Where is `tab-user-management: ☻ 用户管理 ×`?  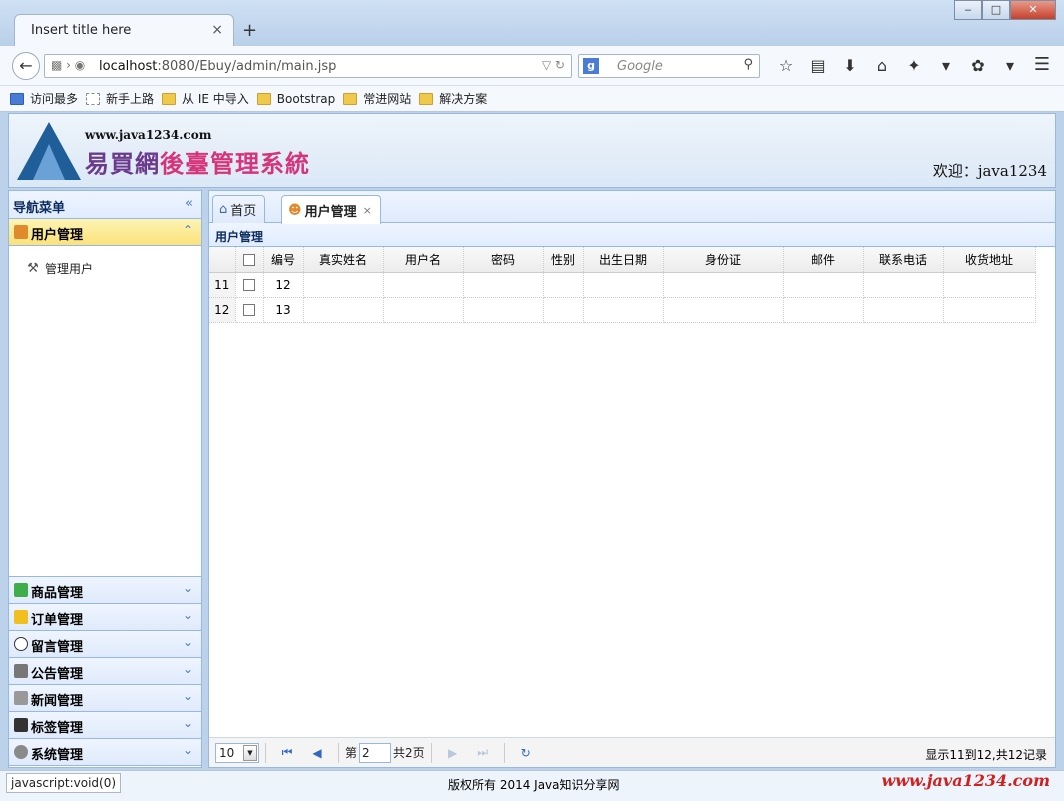 tab-user-management: ☻ 用户管理 × is located at coordinates (331, 209).